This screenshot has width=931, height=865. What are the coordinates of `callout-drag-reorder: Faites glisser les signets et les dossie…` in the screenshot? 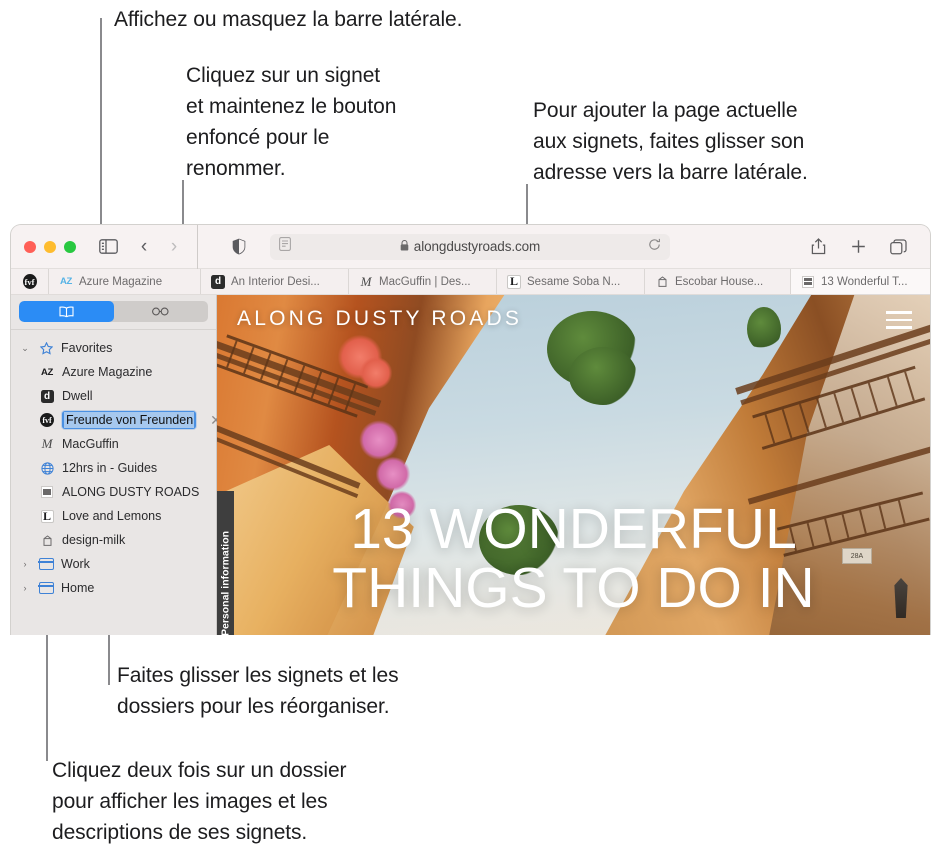 It's located at (258, 691).